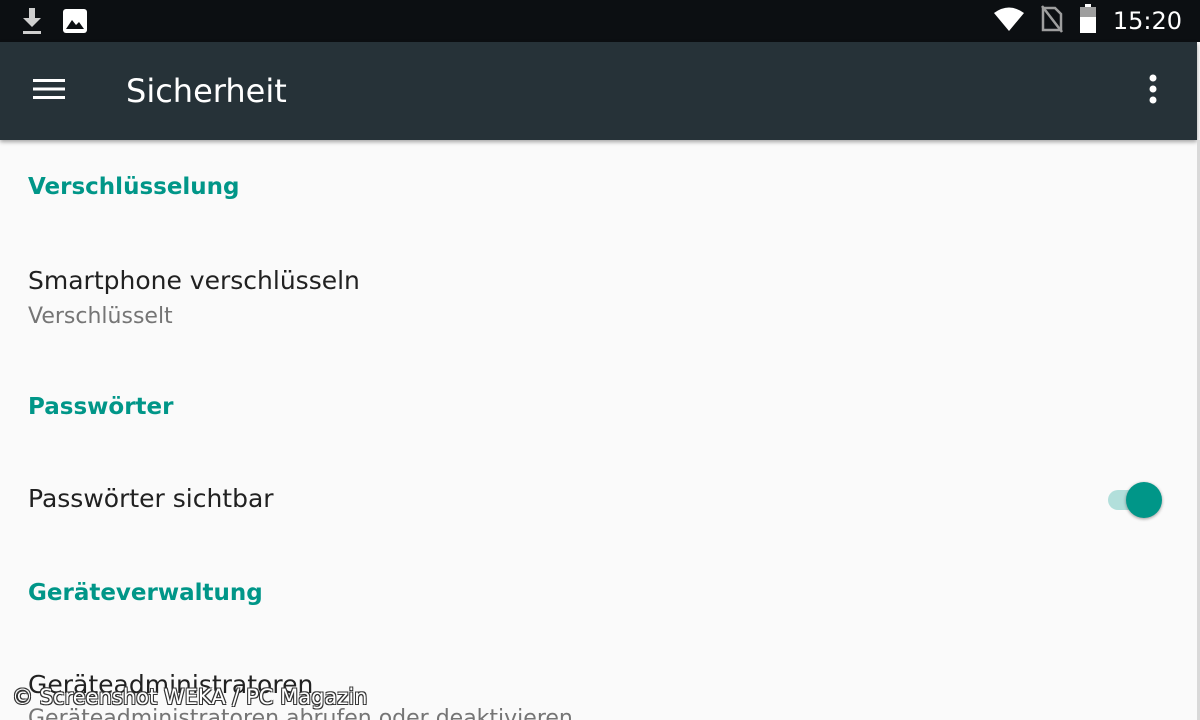 Image resolution: width=1200 pixels, height=720 pixels. What do you see at coordinates (100, 316) in the screenshot?
I see `pref-encrypt-phone-summary: Verschlüsselt` at bounding box center [100, 316].